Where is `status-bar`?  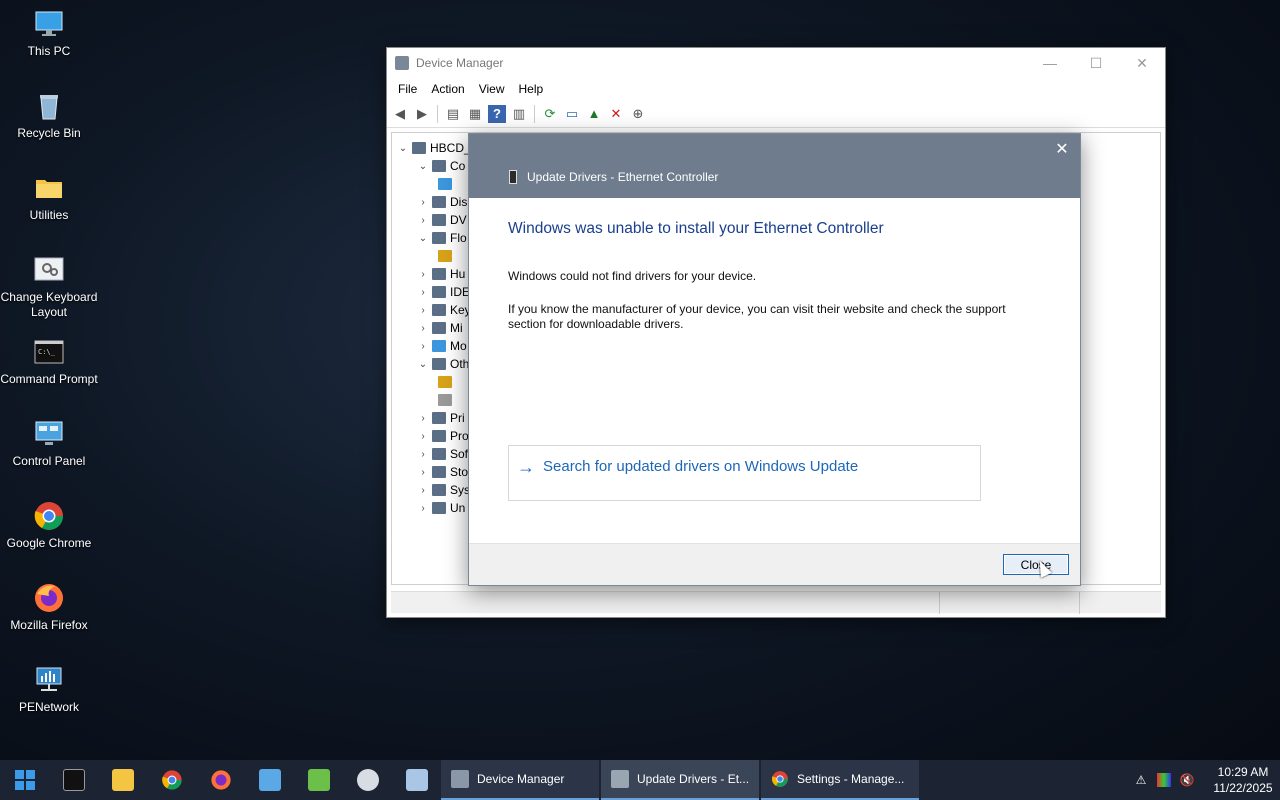 status-bar is located at coordinates (776, 602).